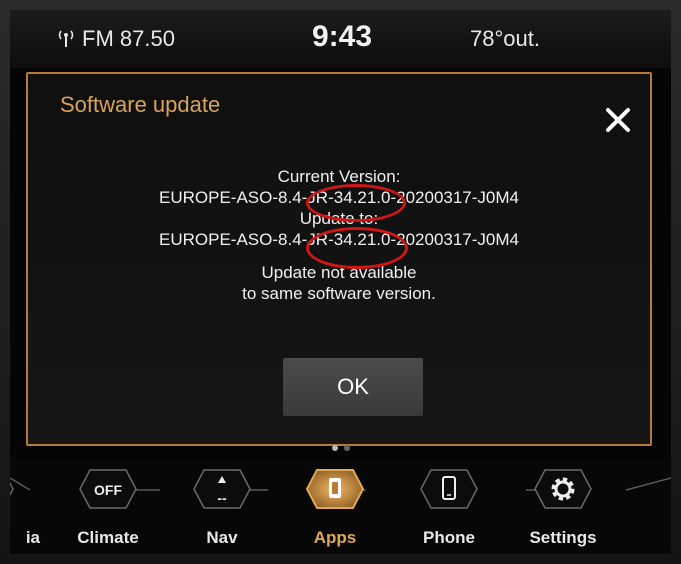 The height and width of the screenshot is (564, 681). I want to click on gear-icon, so click(563, 489).